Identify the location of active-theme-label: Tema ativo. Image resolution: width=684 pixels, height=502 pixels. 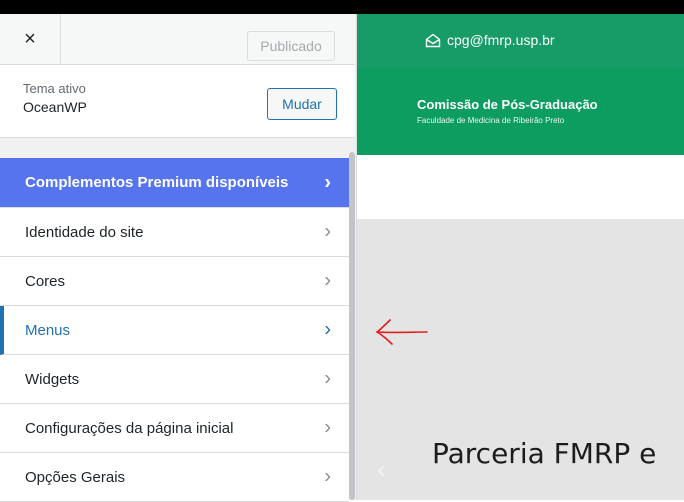
(54, 88).